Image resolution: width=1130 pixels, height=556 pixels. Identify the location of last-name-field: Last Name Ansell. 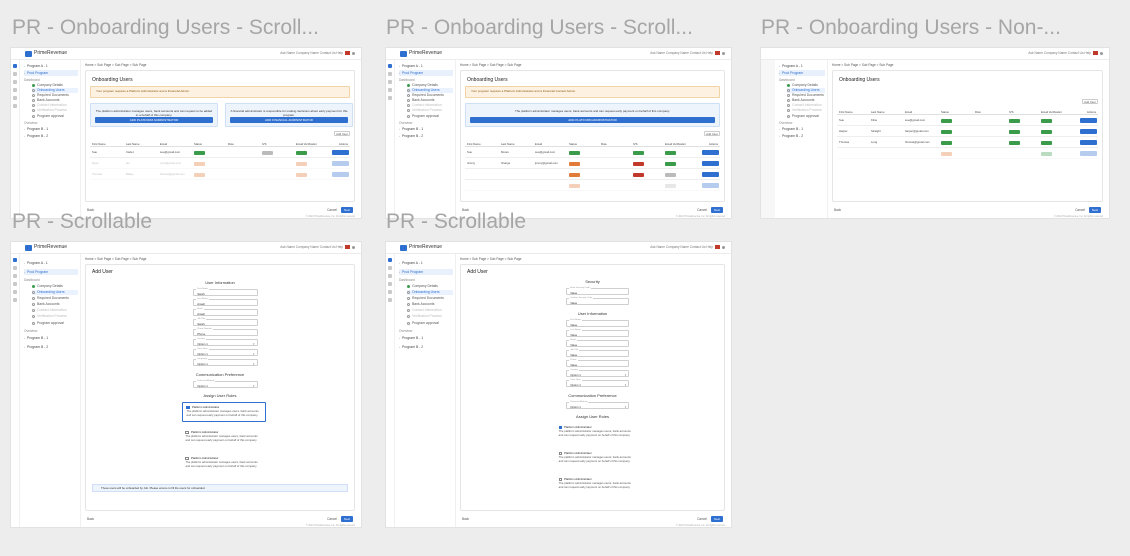
(225, 302).